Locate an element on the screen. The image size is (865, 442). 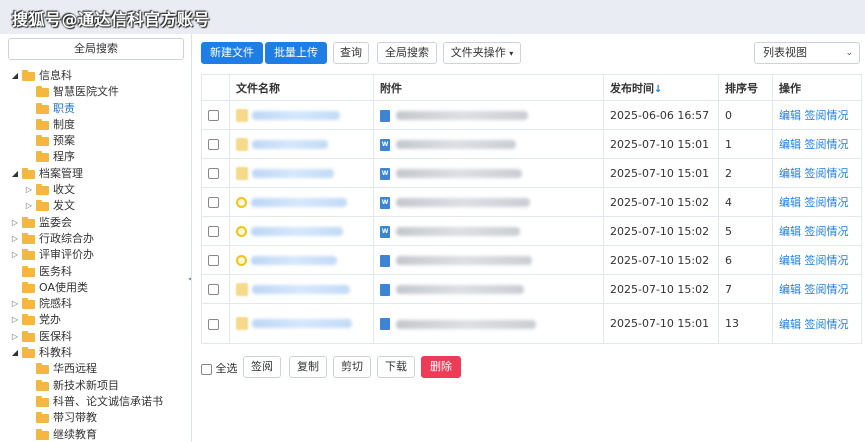
query-button: 查询 is located at coordinates (351, 53).